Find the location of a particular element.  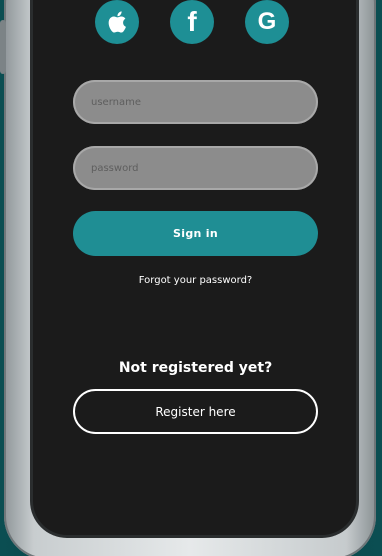

username-input is located at coordinates (195, 102).